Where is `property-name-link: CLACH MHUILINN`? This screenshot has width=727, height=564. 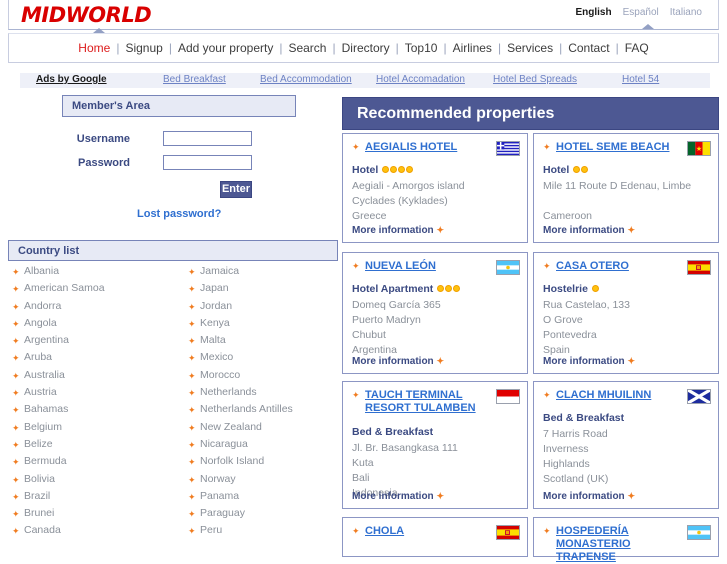 property-name-link: CLACH MHUILINN is located at coordinates (619, 395).